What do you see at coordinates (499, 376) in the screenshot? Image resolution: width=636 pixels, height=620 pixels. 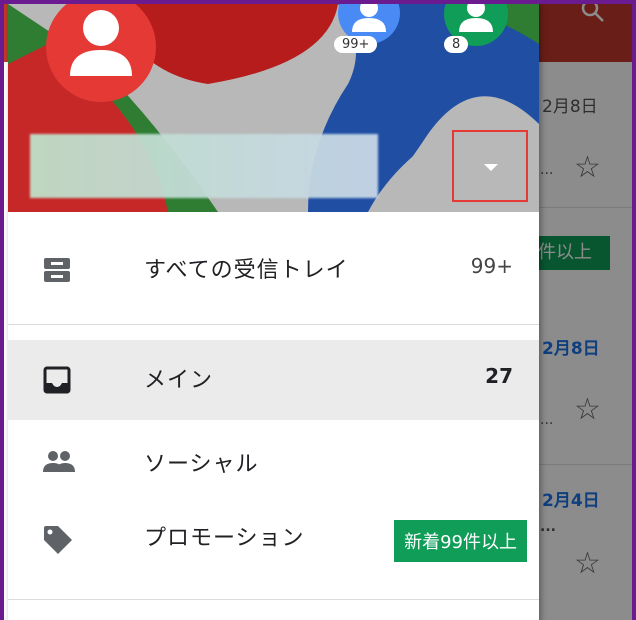 I see `unread-count: 27` at bounding box center [499, 376].